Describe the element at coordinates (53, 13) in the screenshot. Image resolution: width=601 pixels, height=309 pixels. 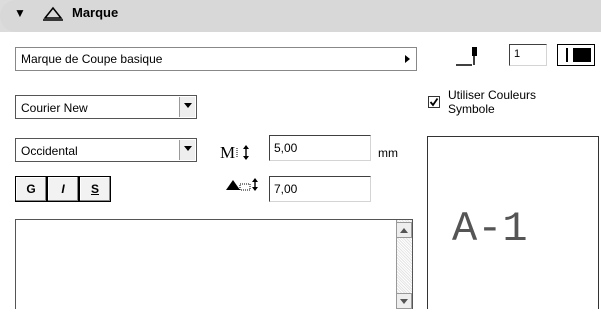
I see `marker-icon` at that location.